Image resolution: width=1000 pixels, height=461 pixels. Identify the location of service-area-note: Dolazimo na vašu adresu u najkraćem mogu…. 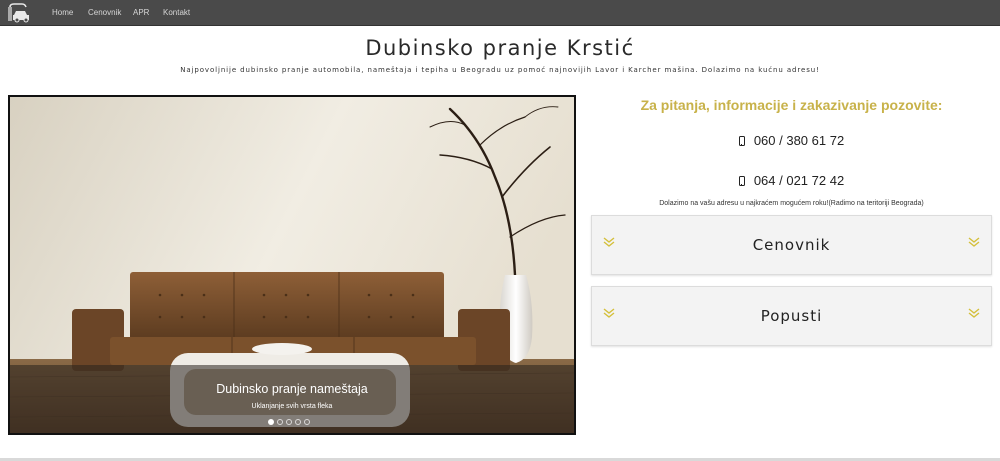
(791, 203).